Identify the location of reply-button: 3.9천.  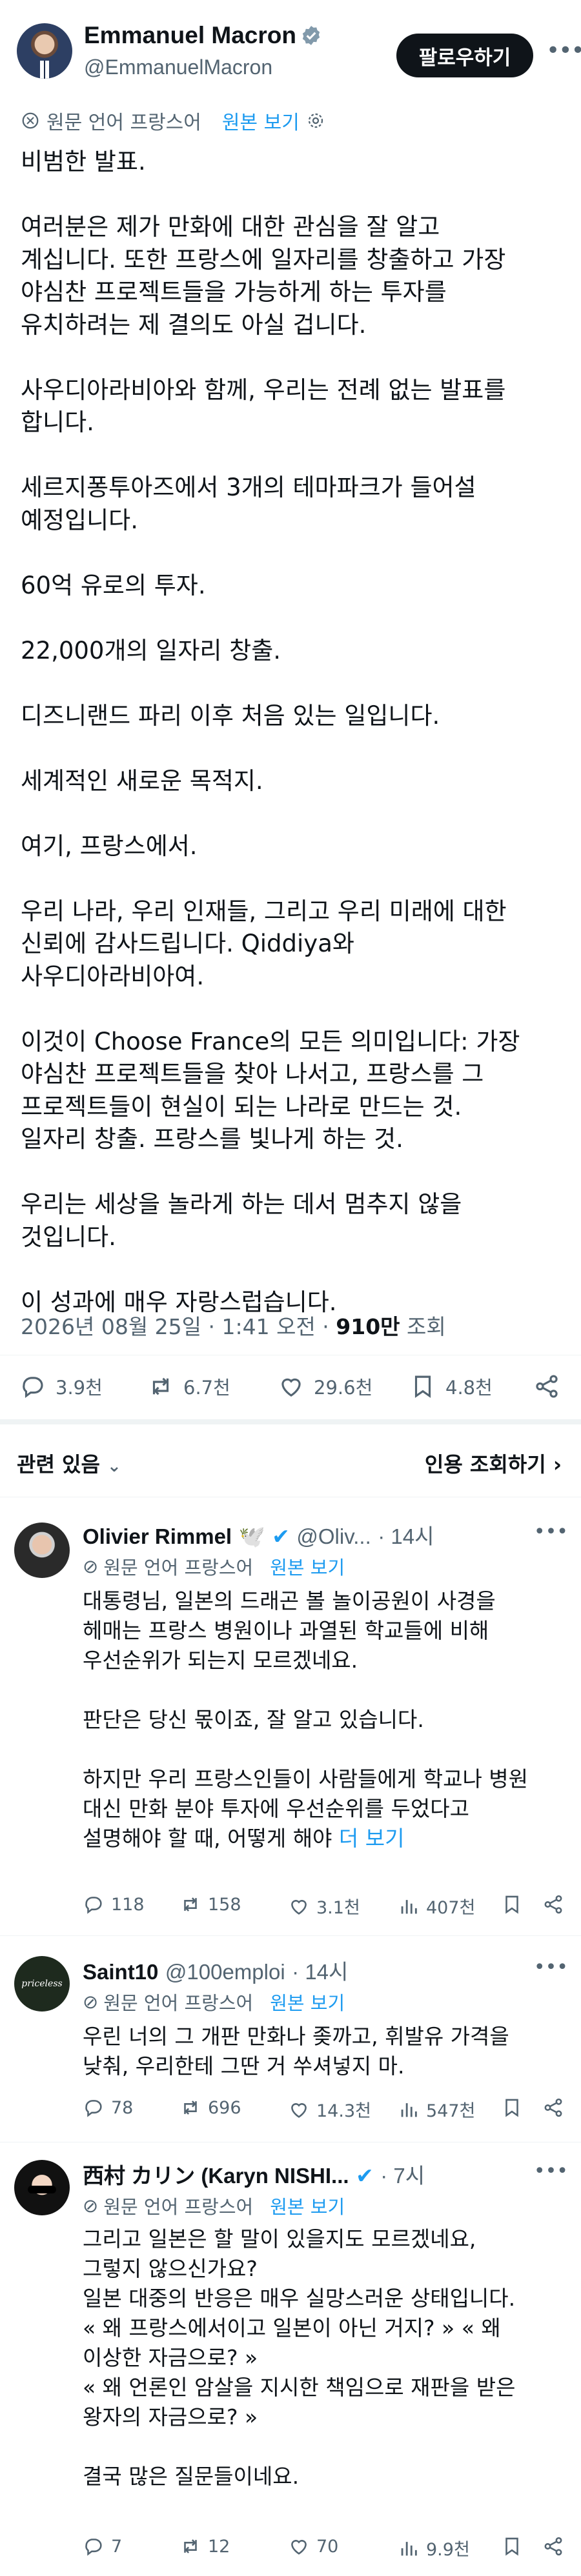
(61, 1386).